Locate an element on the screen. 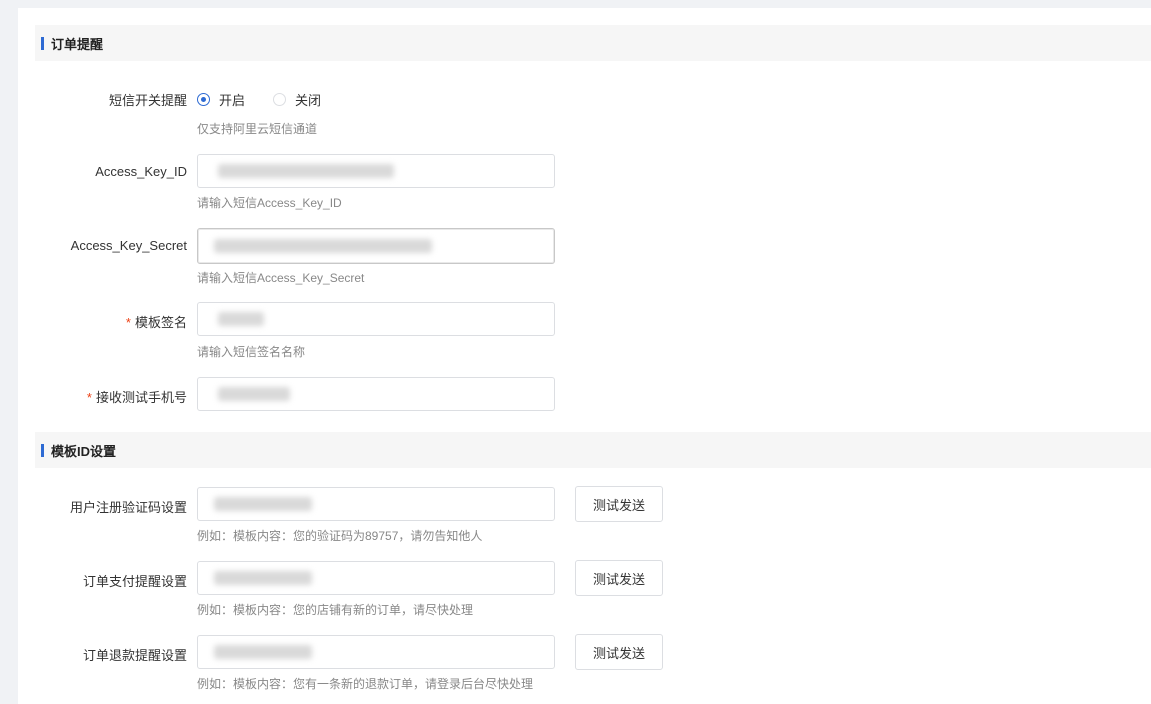 Image resolution: width=1151 pixels, height=704 pixels. radio-unchecked-icon is located at coordinates (279, 99).